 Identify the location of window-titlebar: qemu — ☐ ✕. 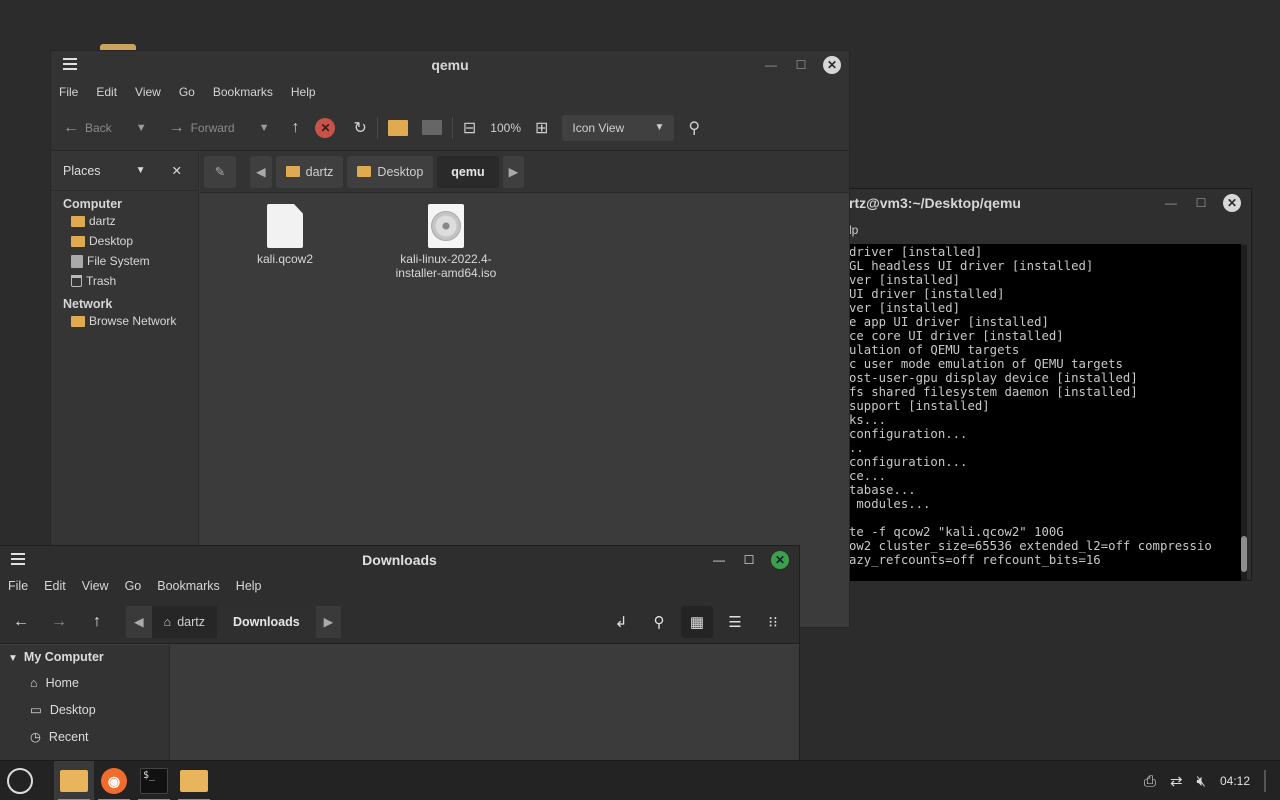
(450, 65).